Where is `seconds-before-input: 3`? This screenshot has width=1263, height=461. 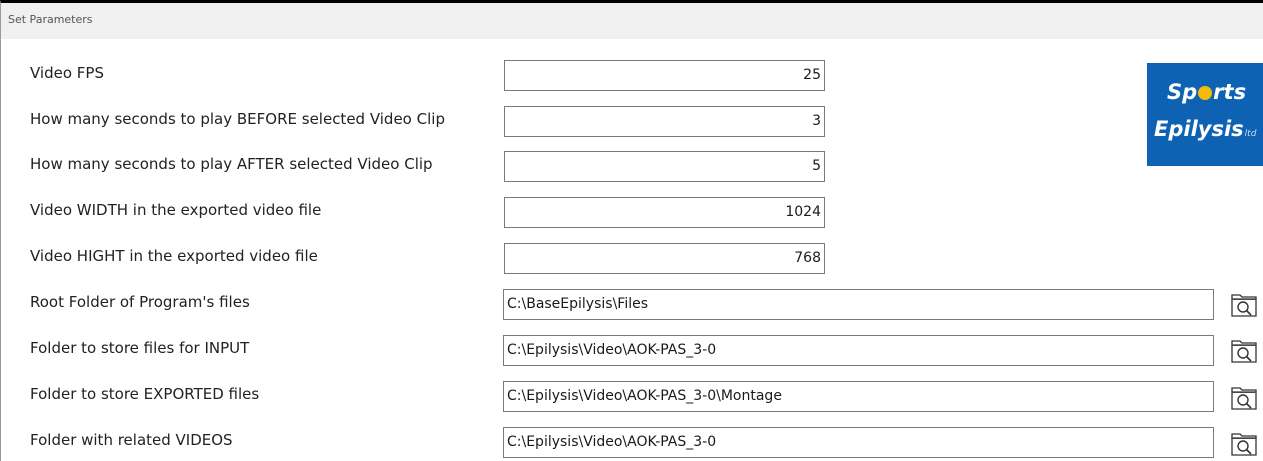 seconds-before-input: 3 is located at coordinates (664, 121).